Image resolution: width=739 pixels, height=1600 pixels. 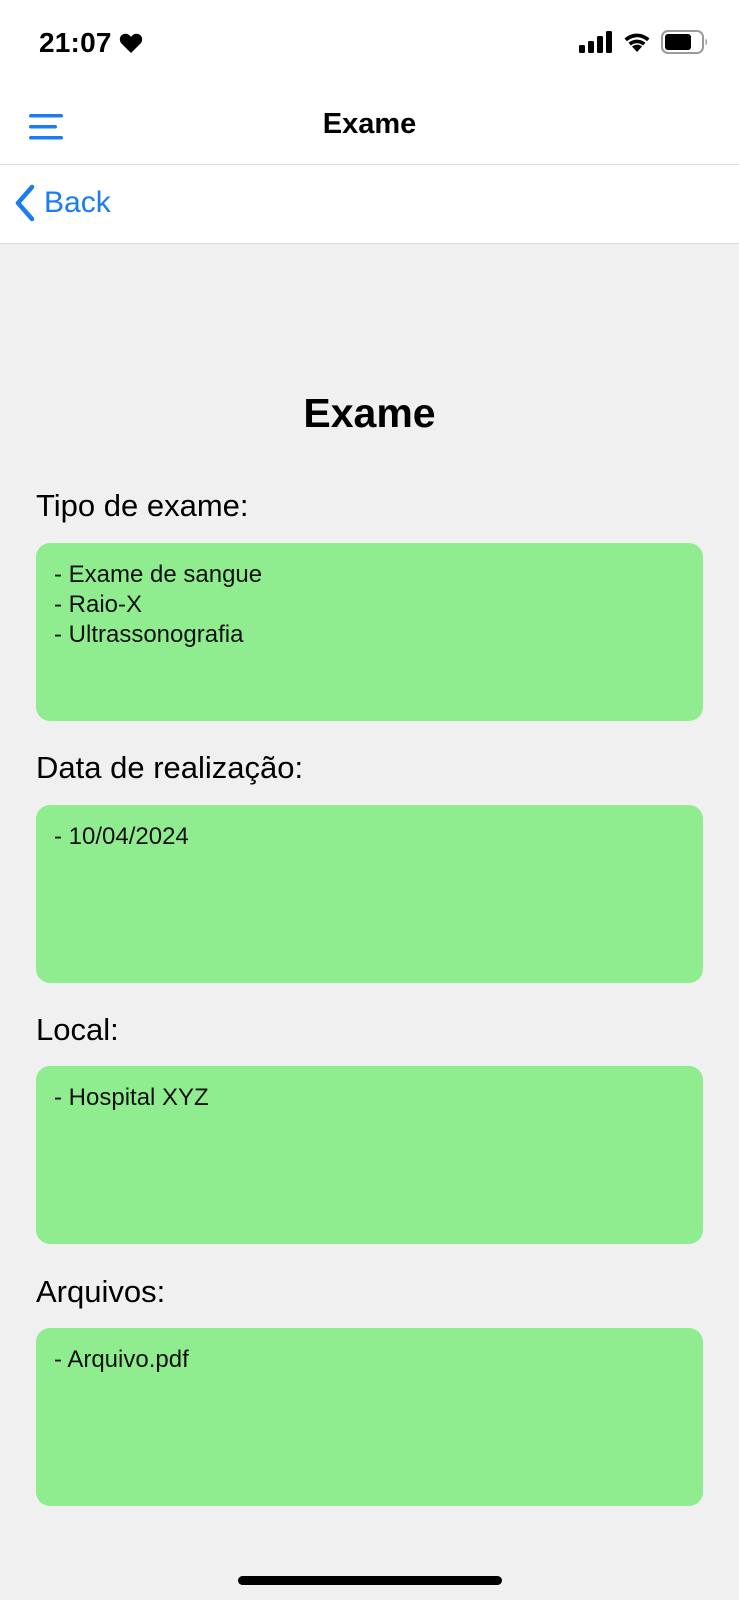 I want to click on list-item: - Ultrassonografia, so click(x=149, y=634).